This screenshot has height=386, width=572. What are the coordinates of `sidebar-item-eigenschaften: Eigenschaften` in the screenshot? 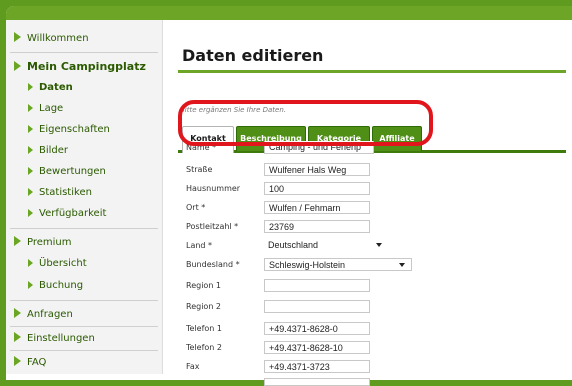 It's located at (69, 129).